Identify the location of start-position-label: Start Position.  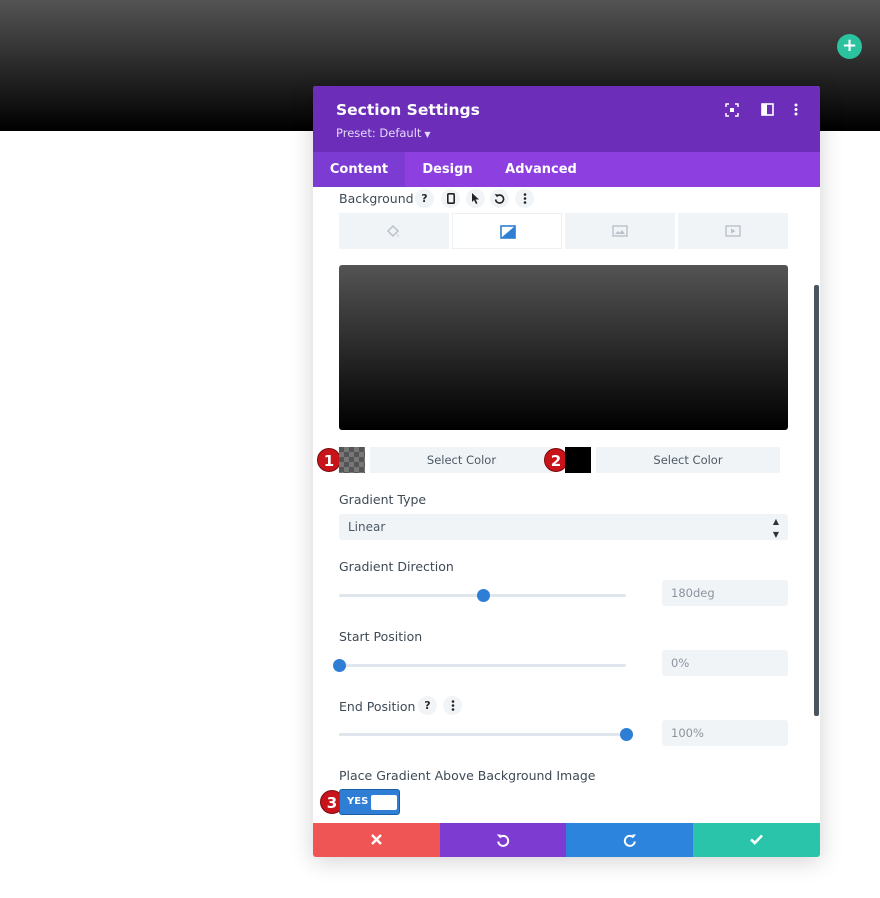
(381, 636).